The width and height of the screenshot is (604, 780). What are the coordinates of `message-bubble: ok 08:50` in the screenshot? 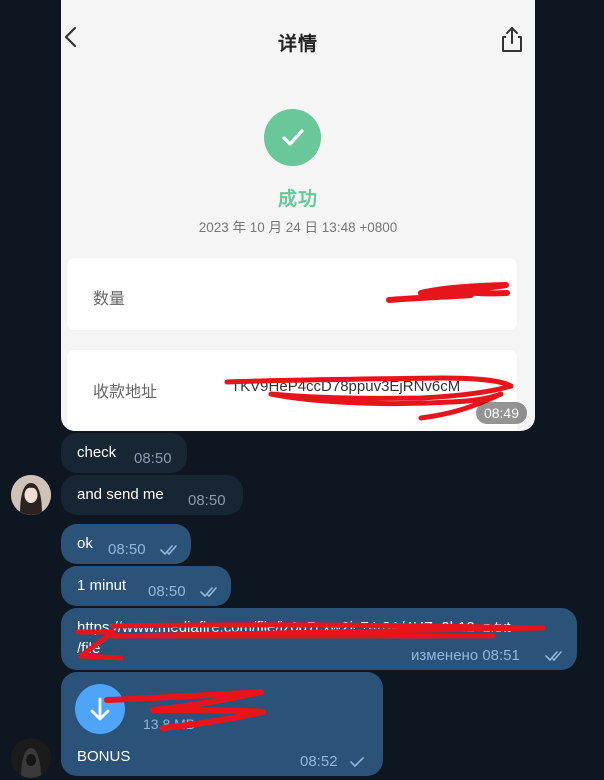 It's located at (126, 544).